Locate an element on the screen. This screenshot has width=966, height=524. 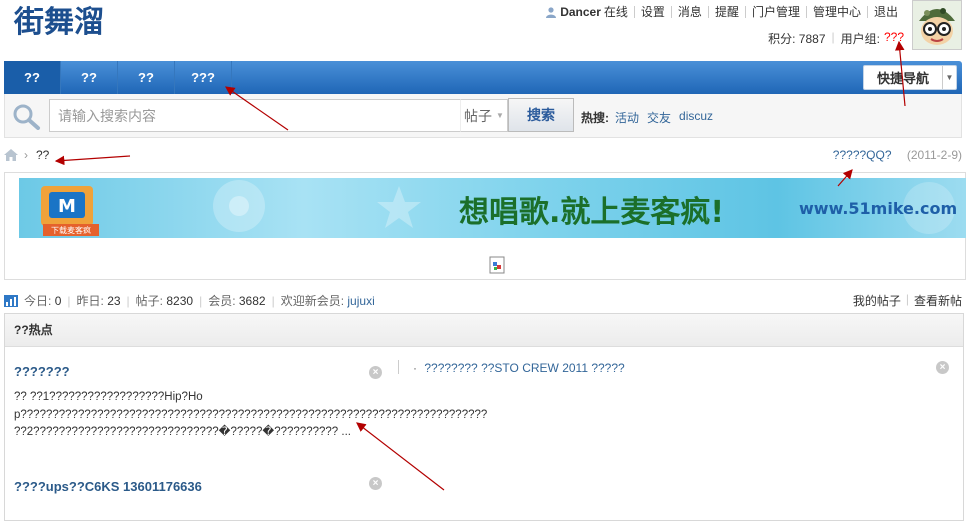
hot-search-label: 热搜: is located at coordinates (595, 118).